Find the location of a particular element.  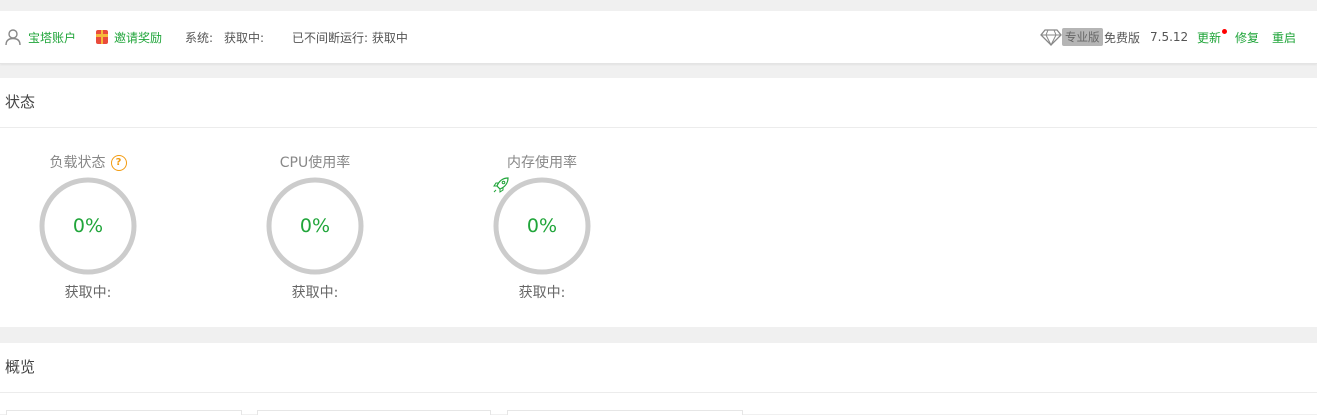

uptime-label: 已不间断运行: 获取中 is located at coordinates (350, 37).